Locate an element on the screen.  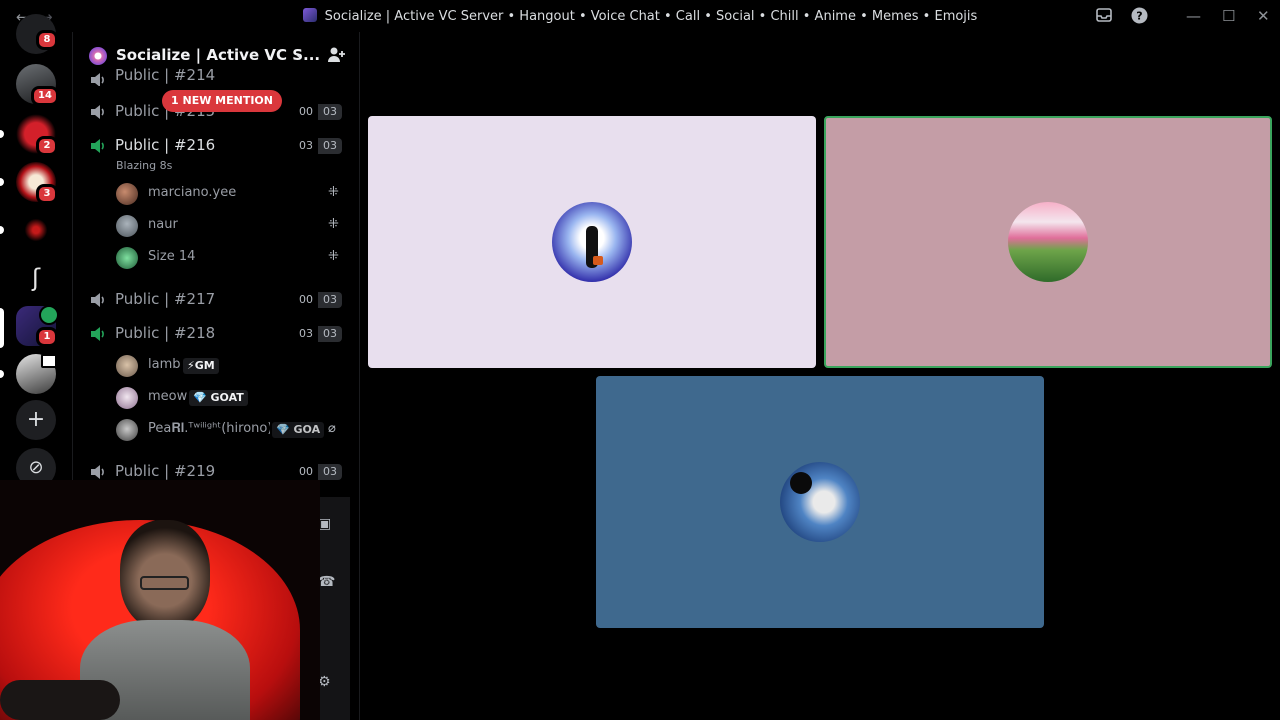
user-name: Size 14 is located at coordinates (172, 256).